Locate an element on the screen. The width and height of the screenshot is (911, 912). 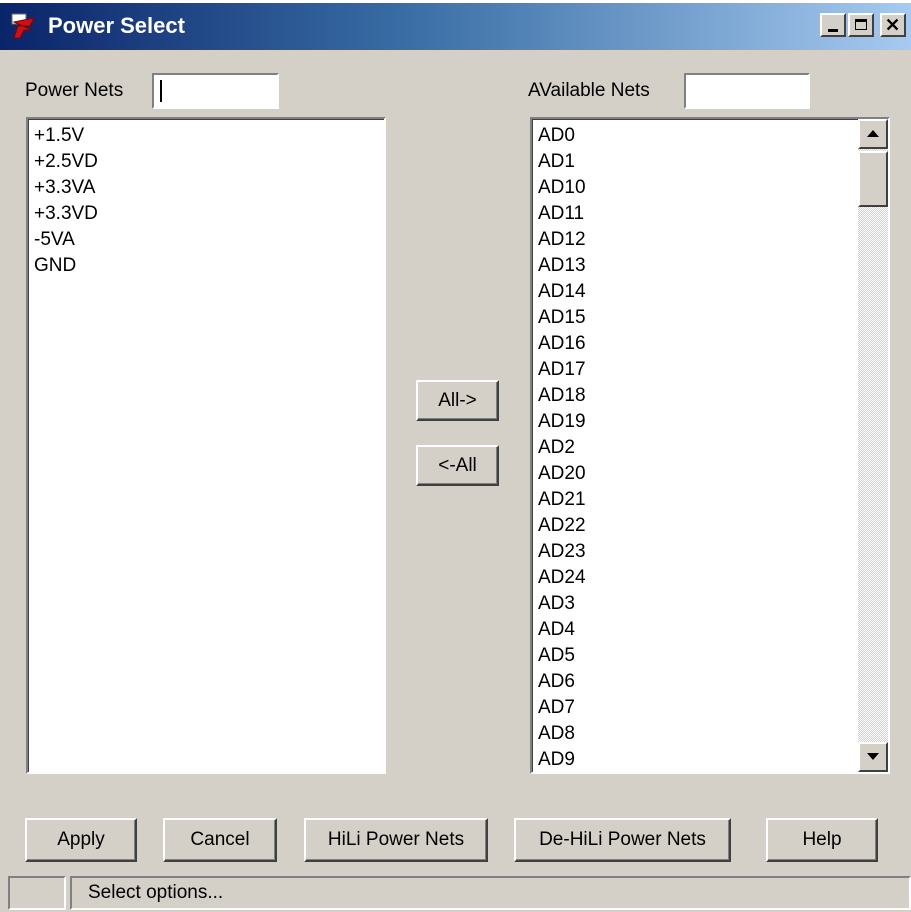
list-item: +1.5V is located at coordinates (207, 136).